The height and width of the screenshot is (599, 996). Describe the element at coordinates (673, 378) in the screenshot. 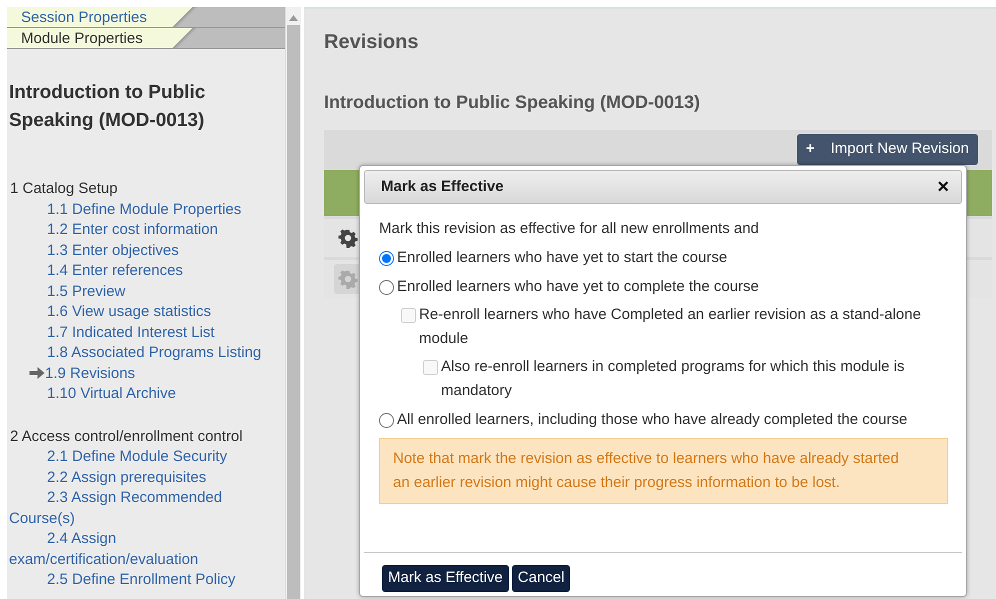

I see `option-label: Also re-enroll learners in completed programs for which this module is mandatory` at that location.